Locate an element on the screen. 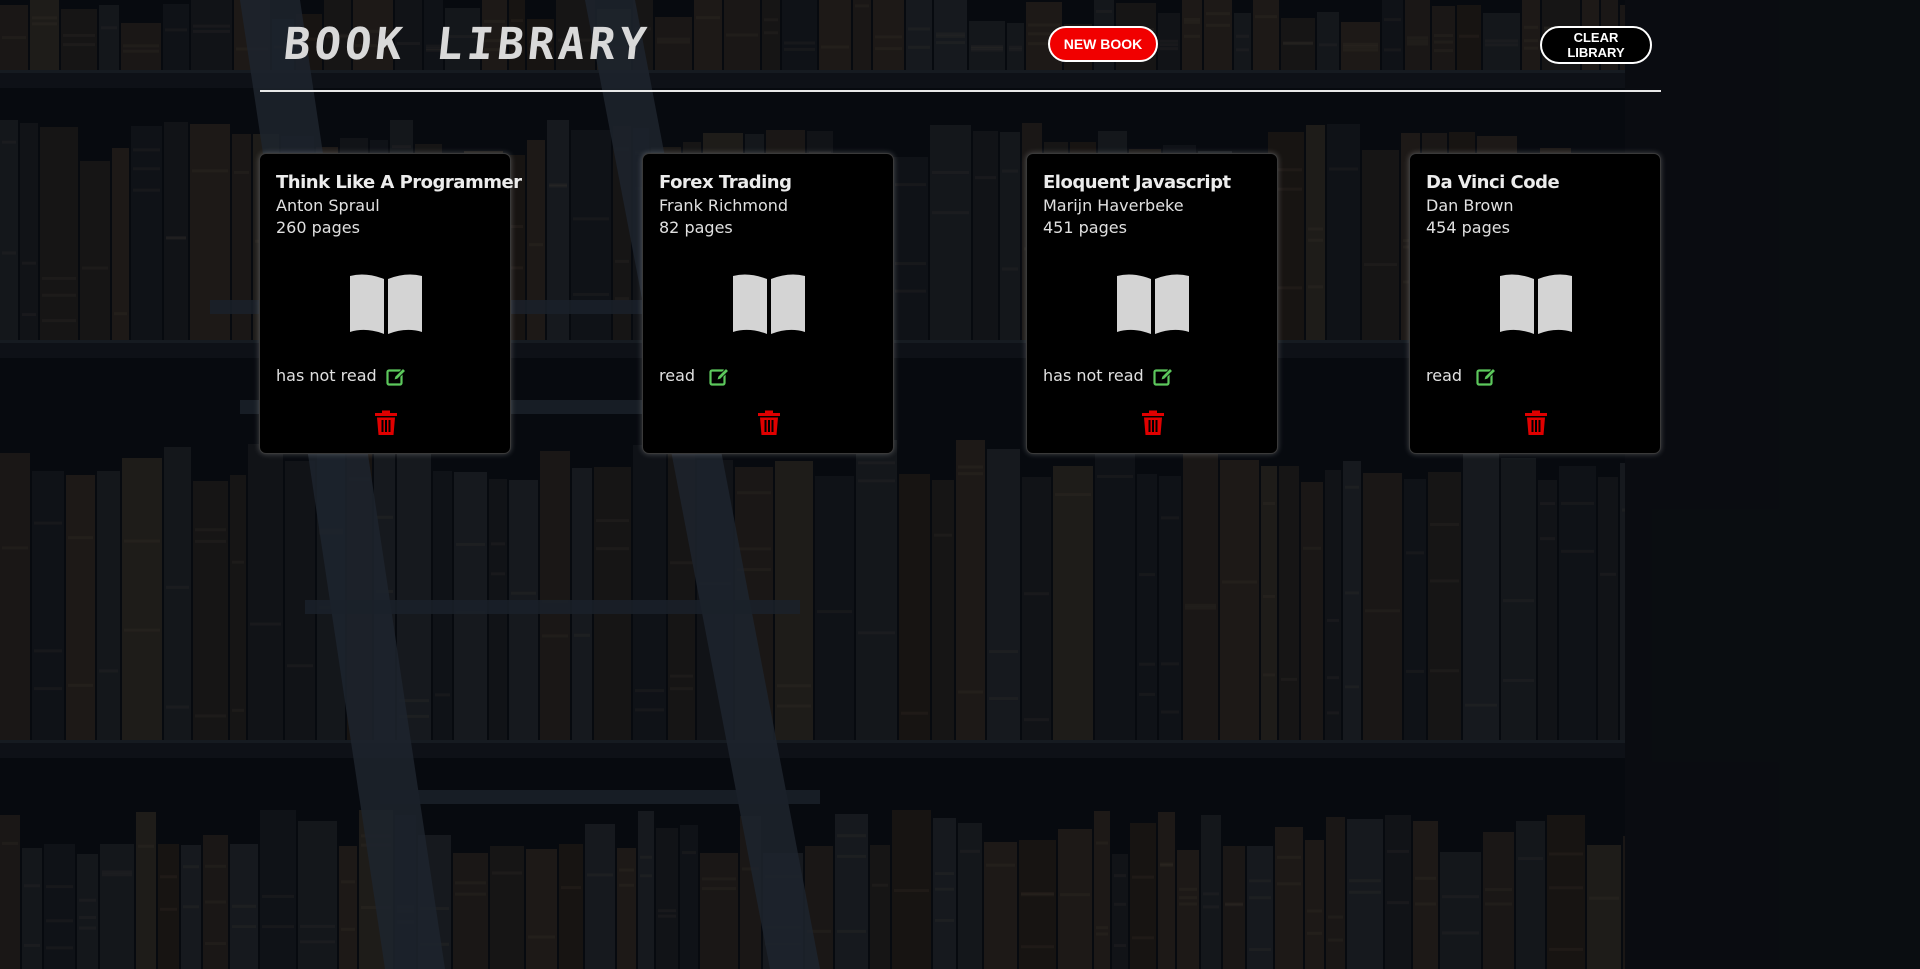  book-pages: 454 pages is located at coordinates (1468, 227).